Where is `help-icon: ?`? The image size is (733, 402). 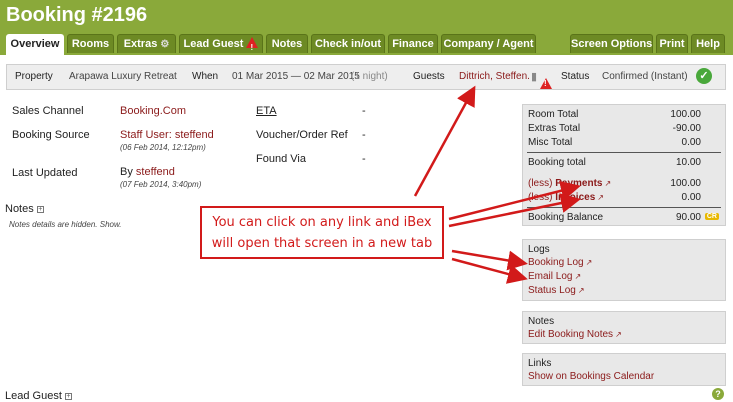
help-icon: ? is located at coordinates (718, 394).